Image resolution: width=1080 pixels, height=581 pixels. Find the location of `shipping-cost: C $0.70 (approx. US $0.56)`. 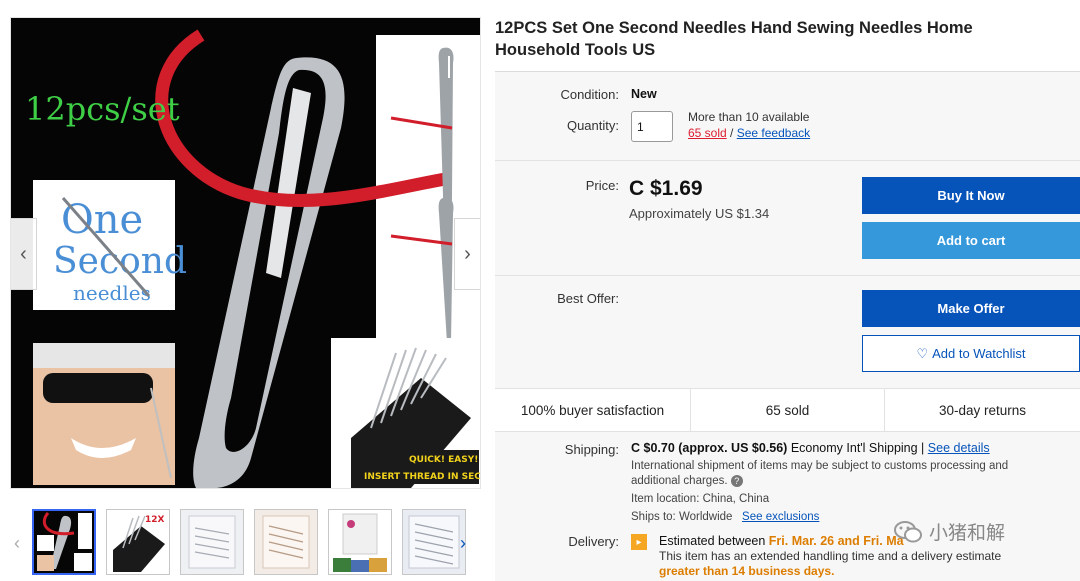

shipping-cost: C $0.70 (approx. US $0.56) is located at coordinates (709, 448).